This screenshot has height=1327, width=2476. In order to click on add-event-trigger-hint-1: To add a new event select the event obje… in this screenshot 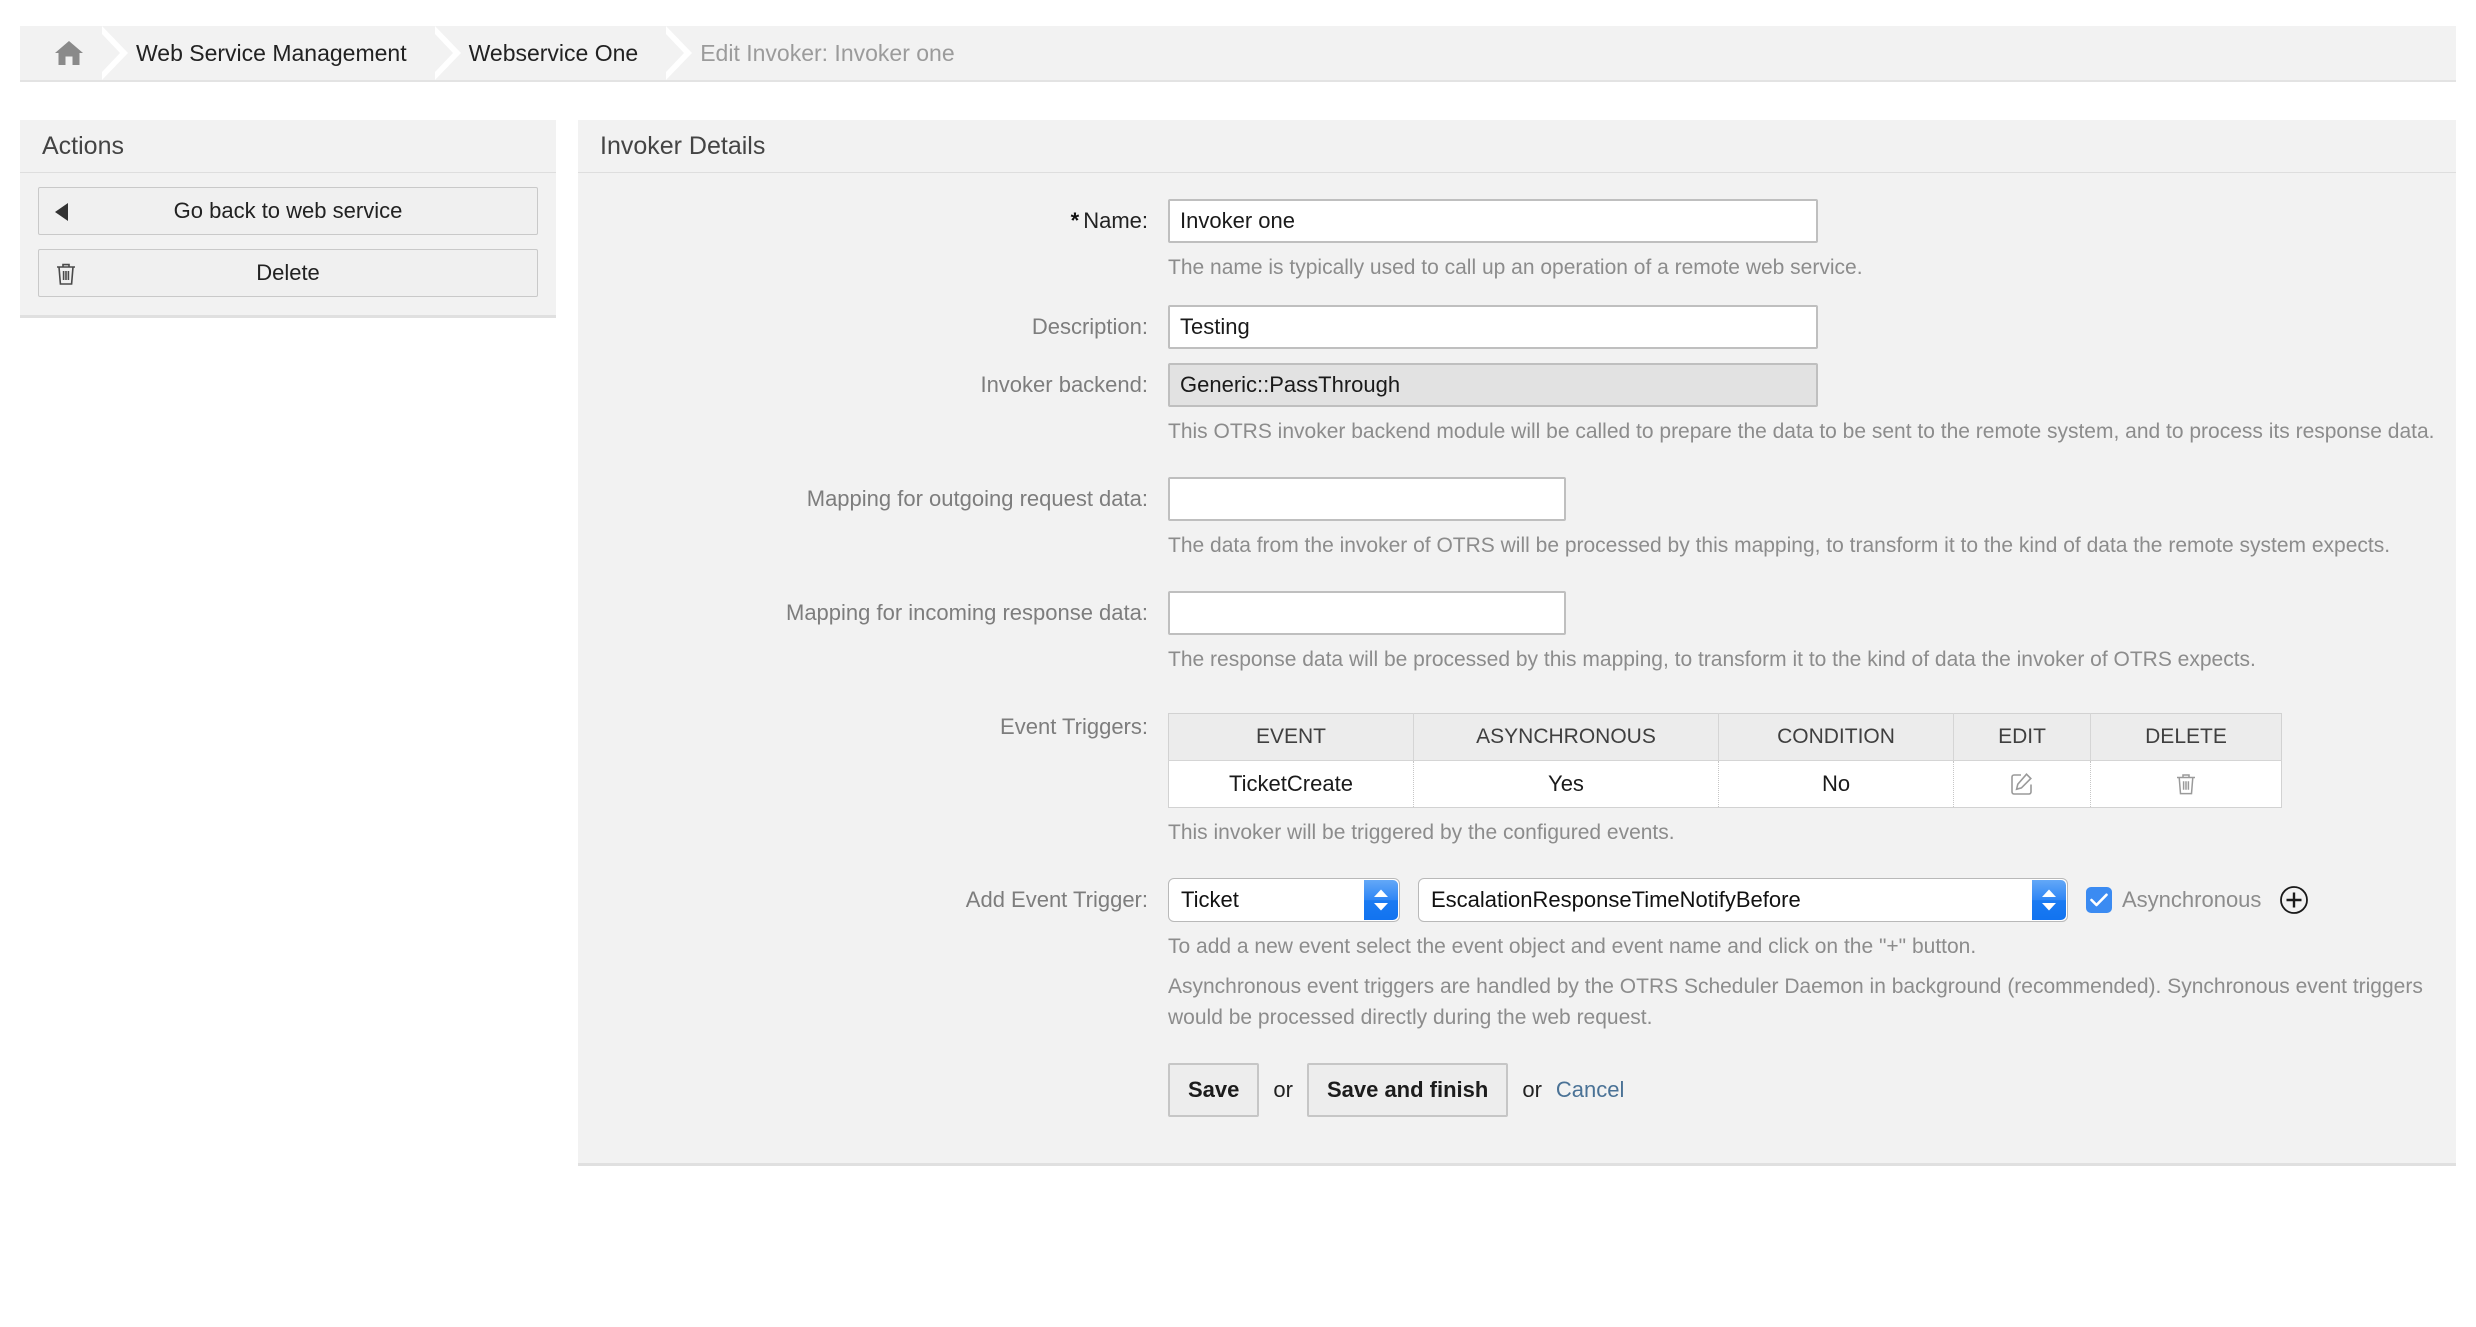, I will do `click(1572, 946)`.